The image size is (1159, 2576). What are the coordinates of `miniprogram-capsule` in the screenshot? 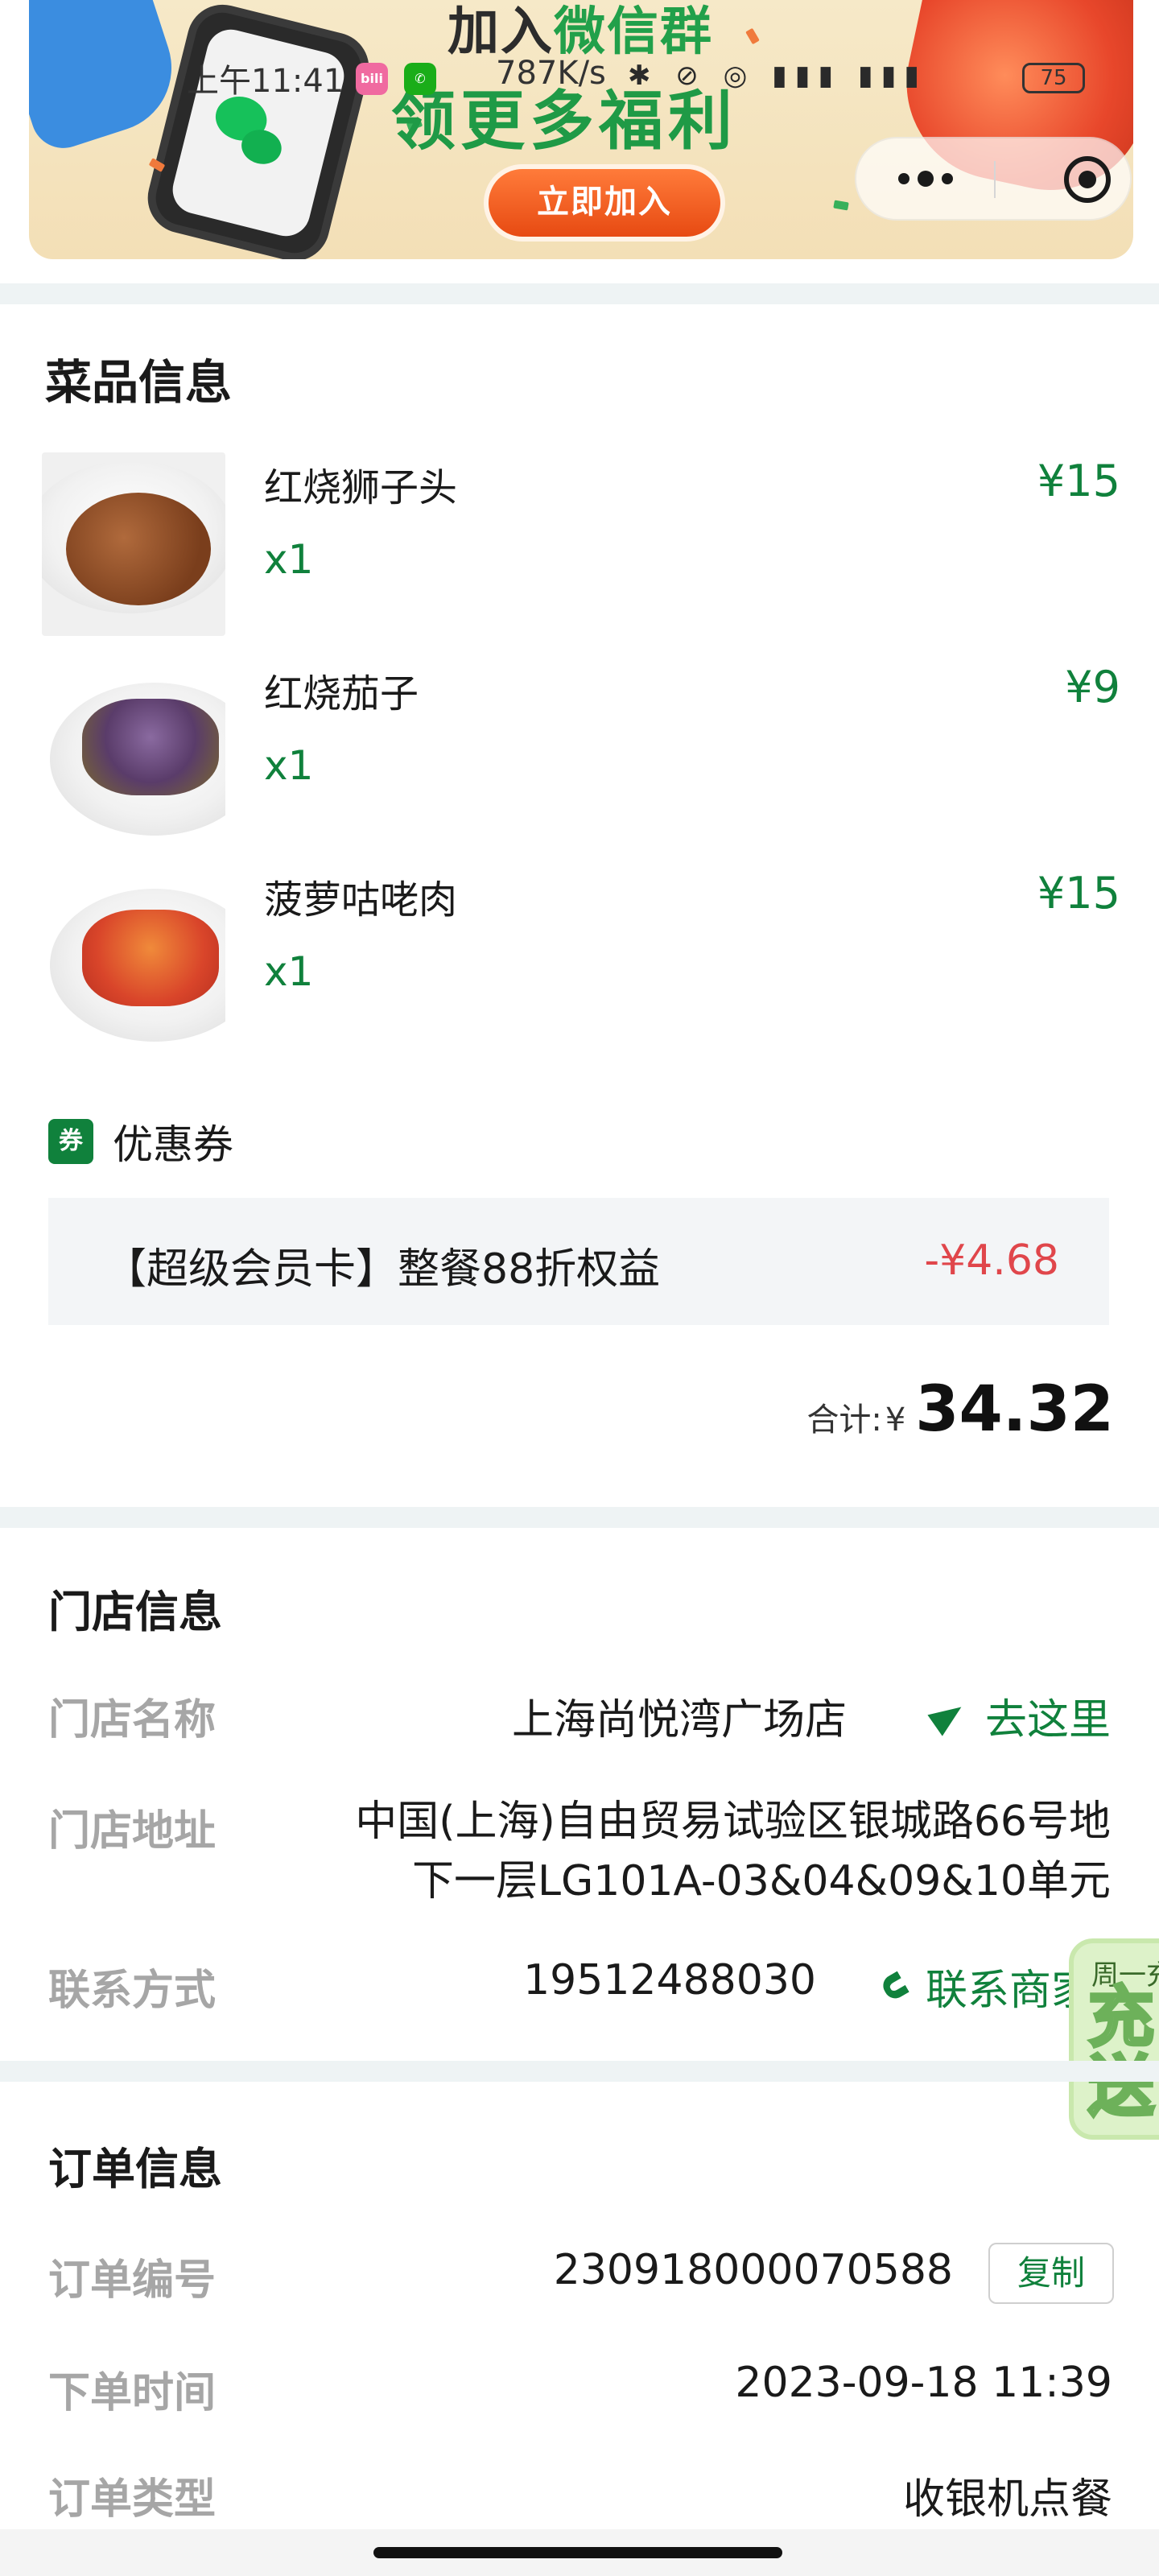 It's located at (993, 179).